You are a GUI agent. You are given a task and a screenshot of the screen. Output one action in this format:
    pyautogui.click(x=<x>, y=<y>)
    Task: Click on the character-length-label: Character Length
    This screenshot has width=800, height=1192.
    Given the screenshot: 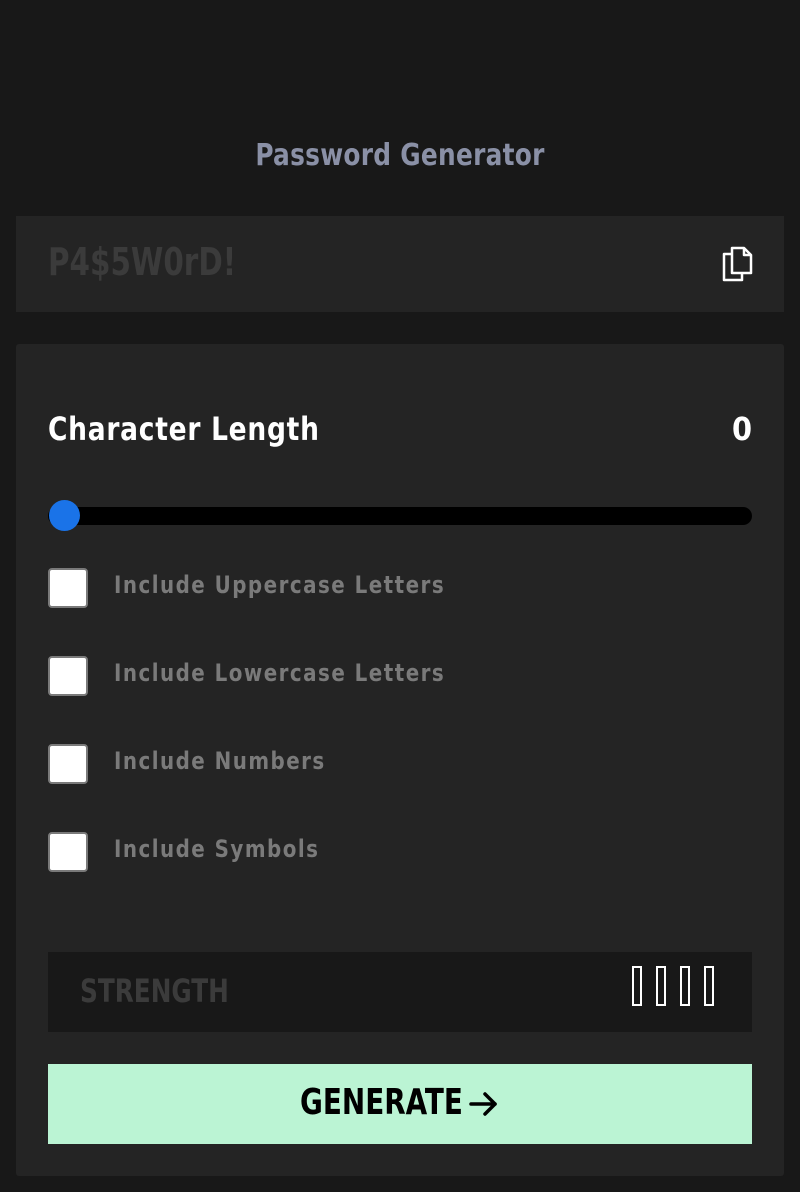 What is the action you would take?
    pyautogui.click(x=184, y=429)
    